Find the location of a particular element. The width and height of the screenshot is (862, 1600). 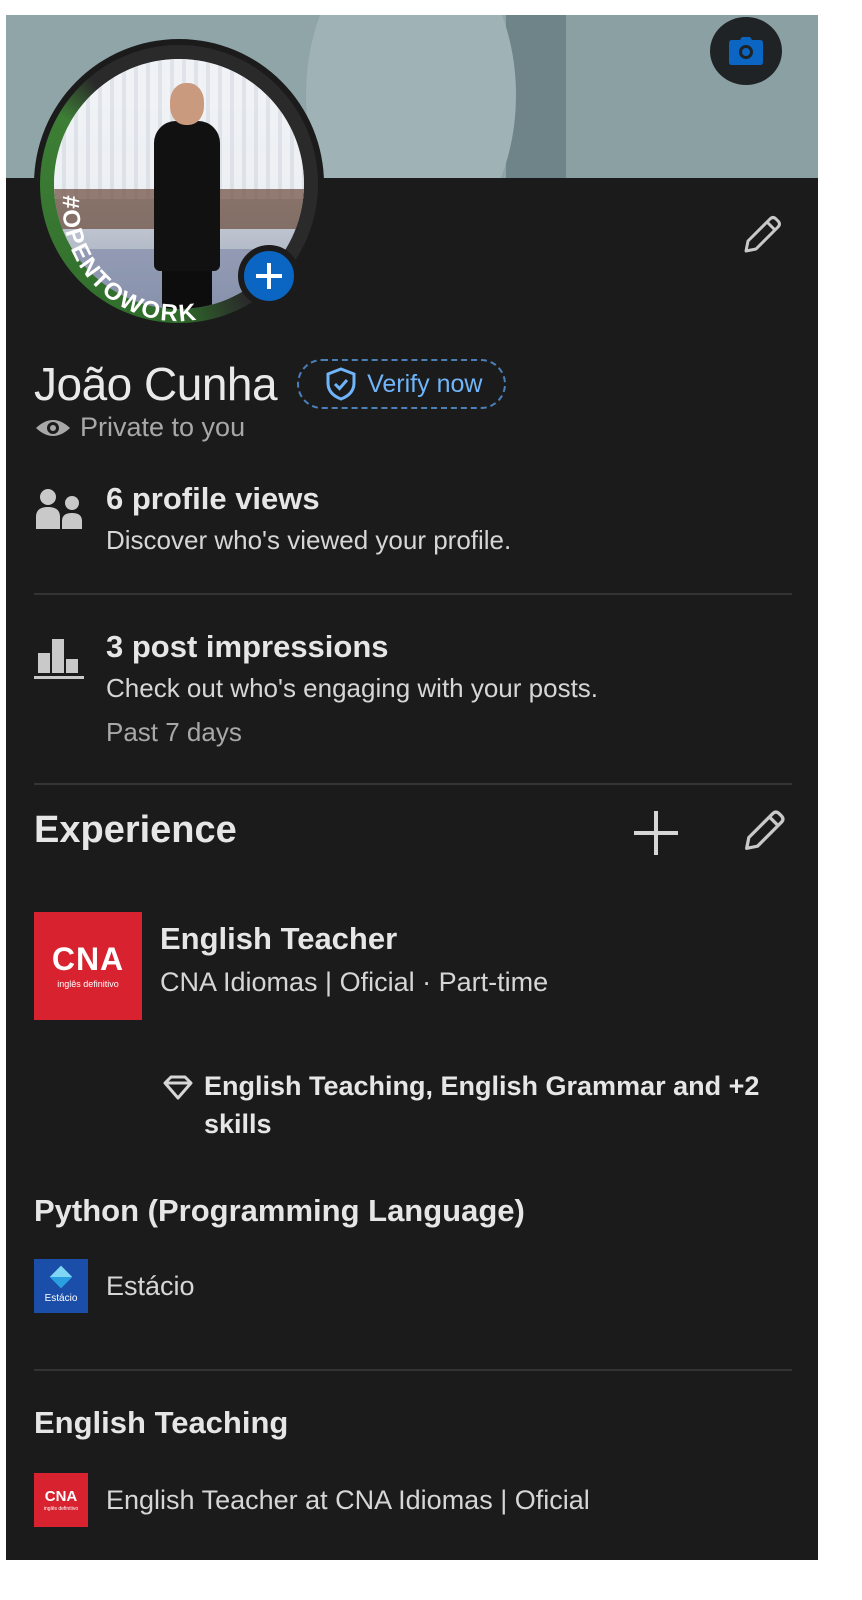

post-impressions-period: Past 7 days is located at coordinates (174, 732).